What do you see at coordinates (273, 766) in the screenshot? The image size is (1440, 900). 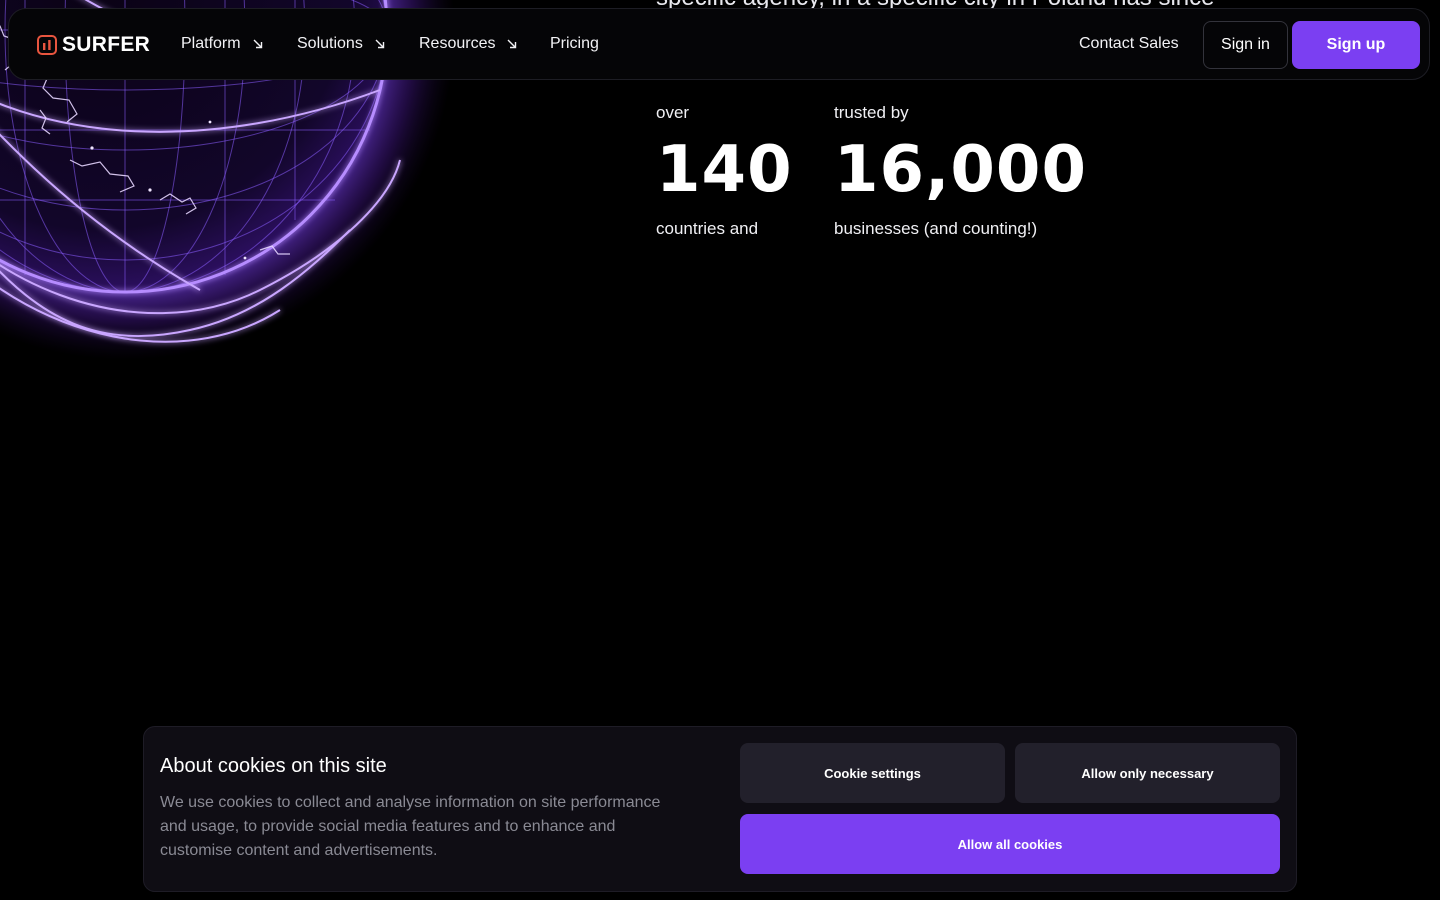 I see `cookie-banner-title: About cookies on this site` at bounding box center [273, 766].